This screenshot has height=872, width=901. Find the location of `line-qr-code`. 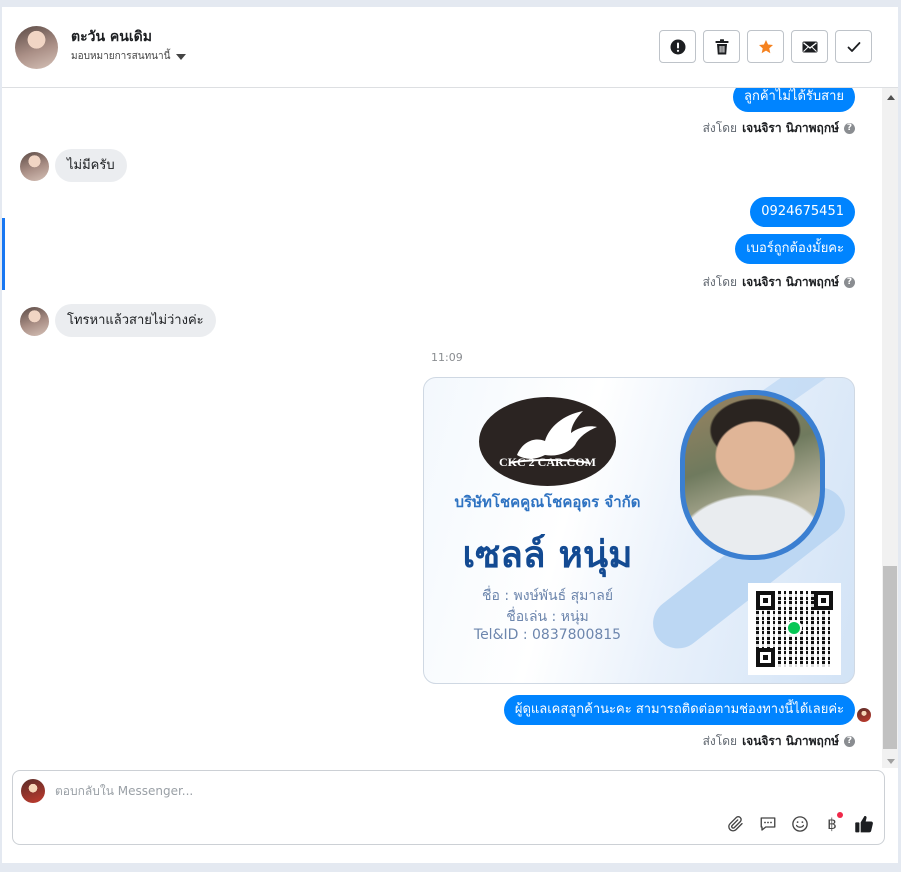

line-qr-code is located at coordinates (794, 629).